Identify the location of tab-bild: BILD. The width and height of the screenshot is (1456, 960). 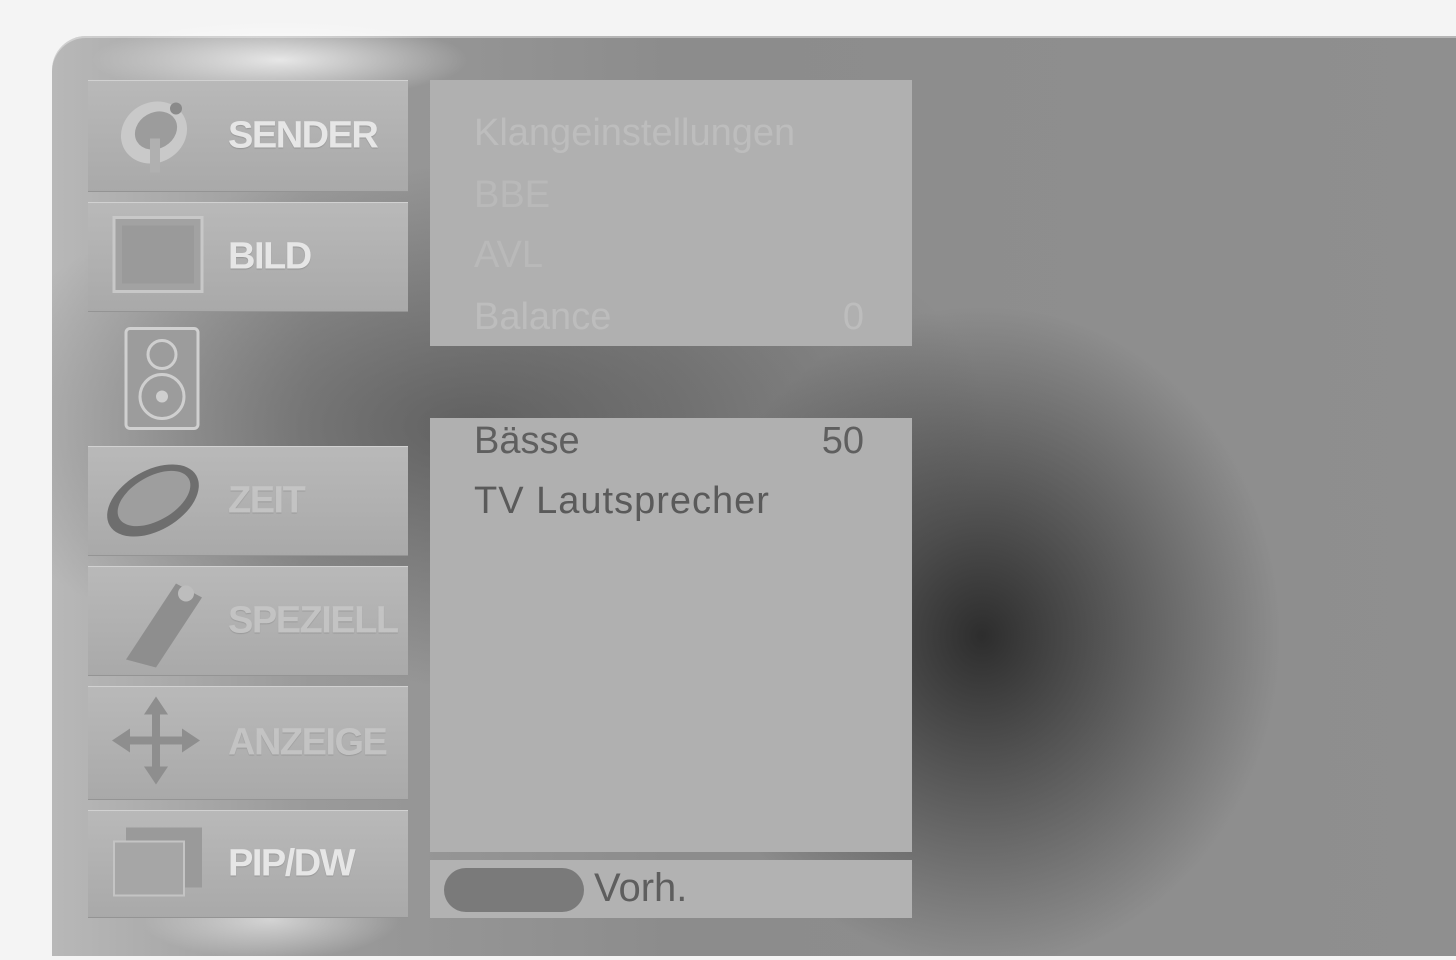
(248, 257).